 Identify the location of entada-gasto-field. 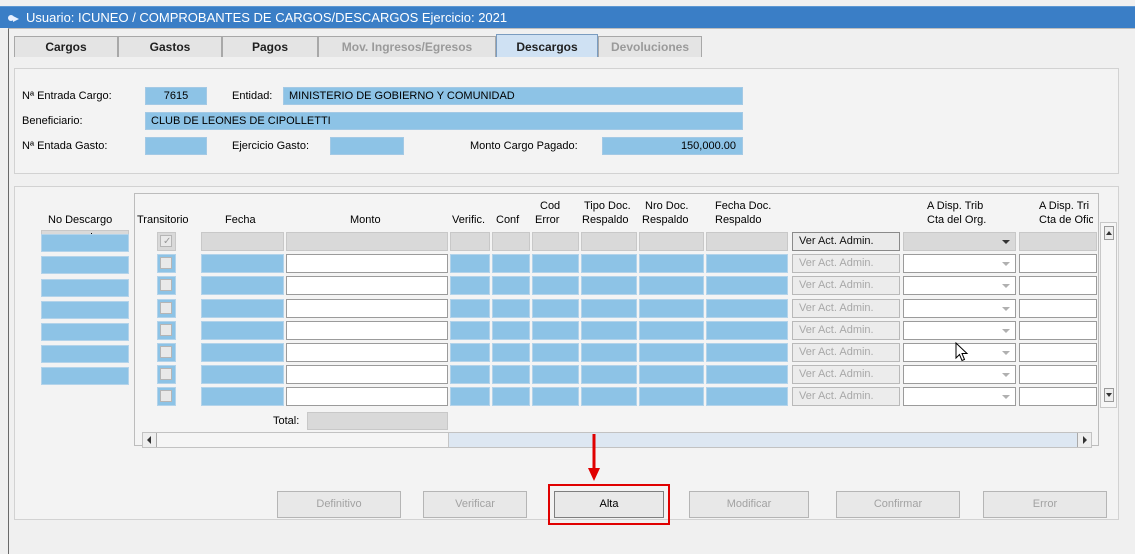
(176, 146).